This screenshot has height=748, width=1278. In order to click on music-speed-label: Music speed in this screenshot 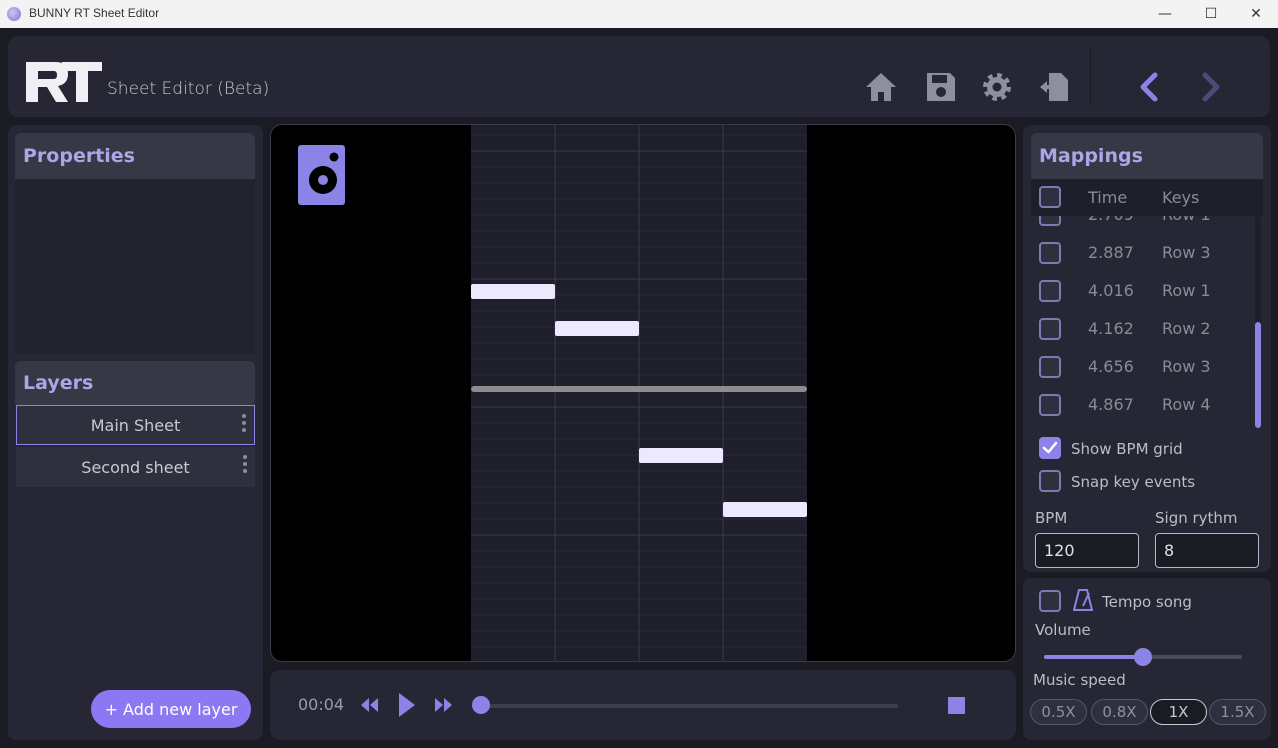, I will do `click(1079, 680)`.